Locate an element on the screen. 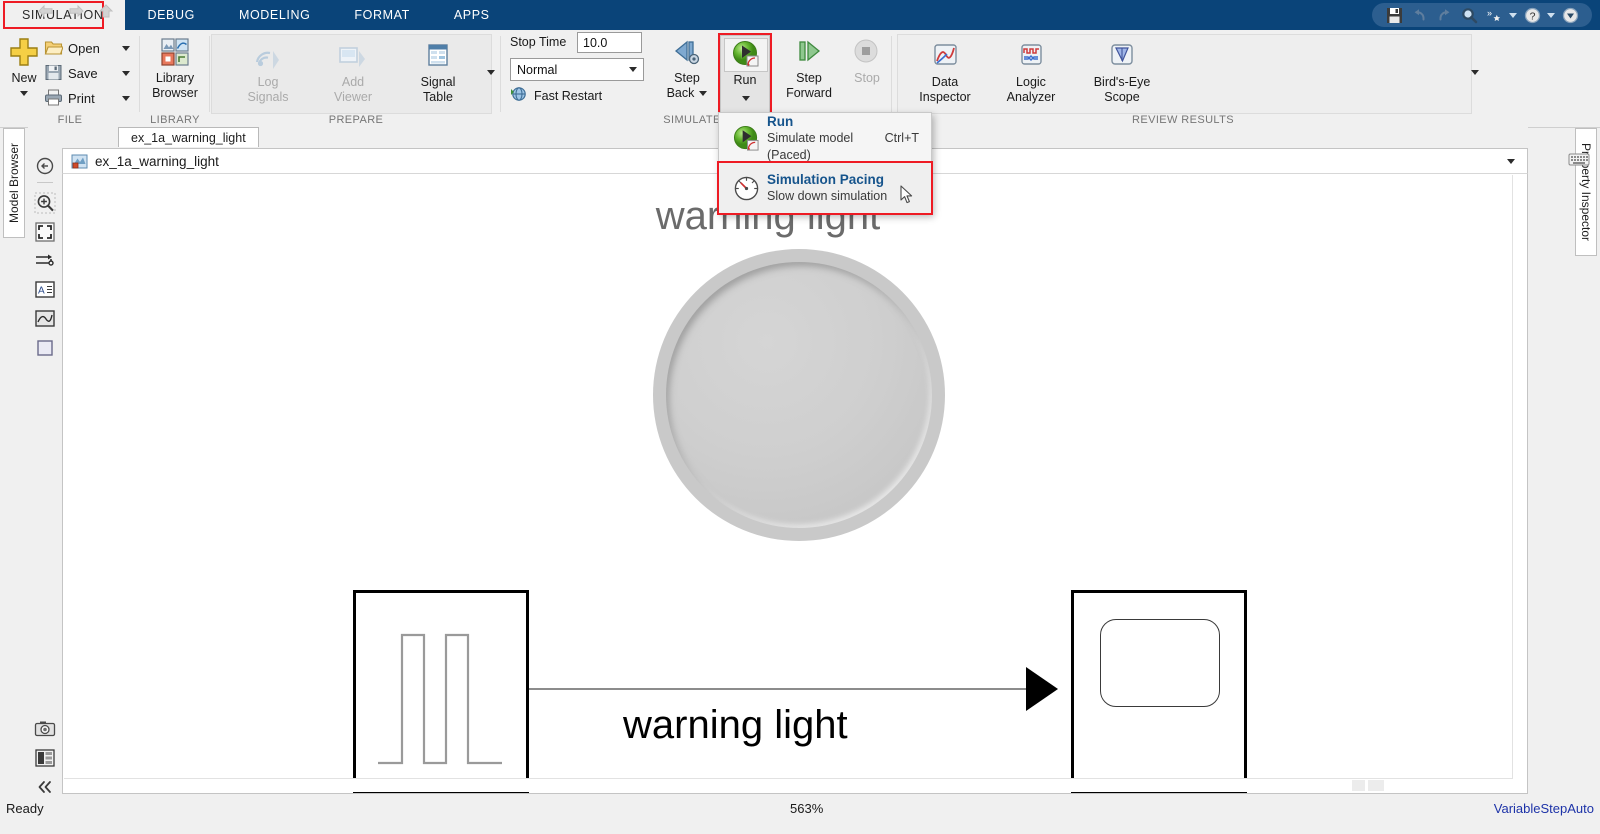  data-inspector-button: Data Inspector is located at coordinates (945, 73).